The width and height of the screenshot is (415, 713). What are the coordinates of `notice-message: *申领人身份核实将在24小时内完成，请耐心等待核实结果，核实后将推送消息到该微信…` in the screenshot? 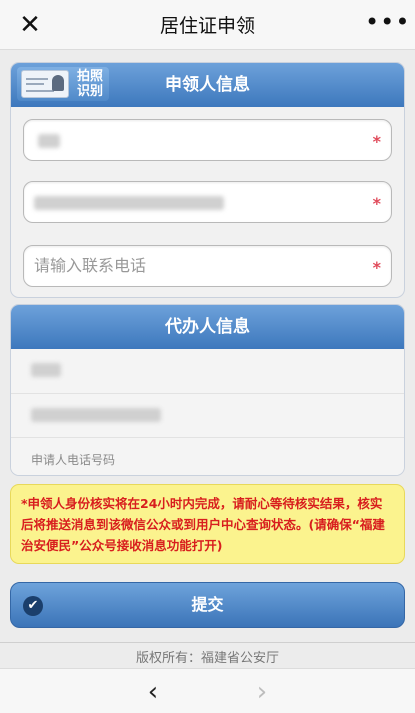 It's located at (207, 524).